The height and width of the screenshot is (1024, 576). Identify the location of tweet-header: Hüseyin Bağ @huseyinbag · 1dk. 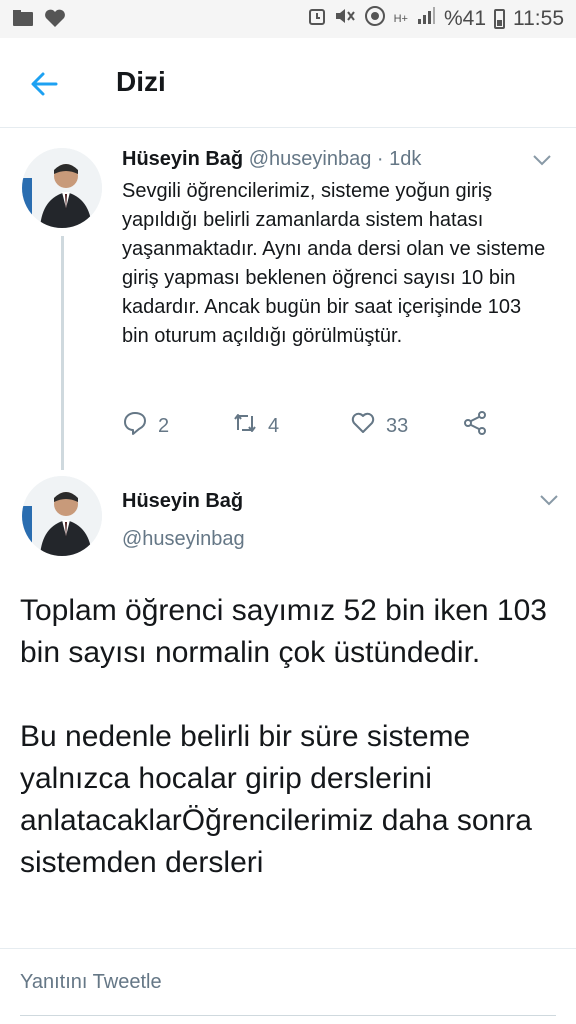
(271, 159).